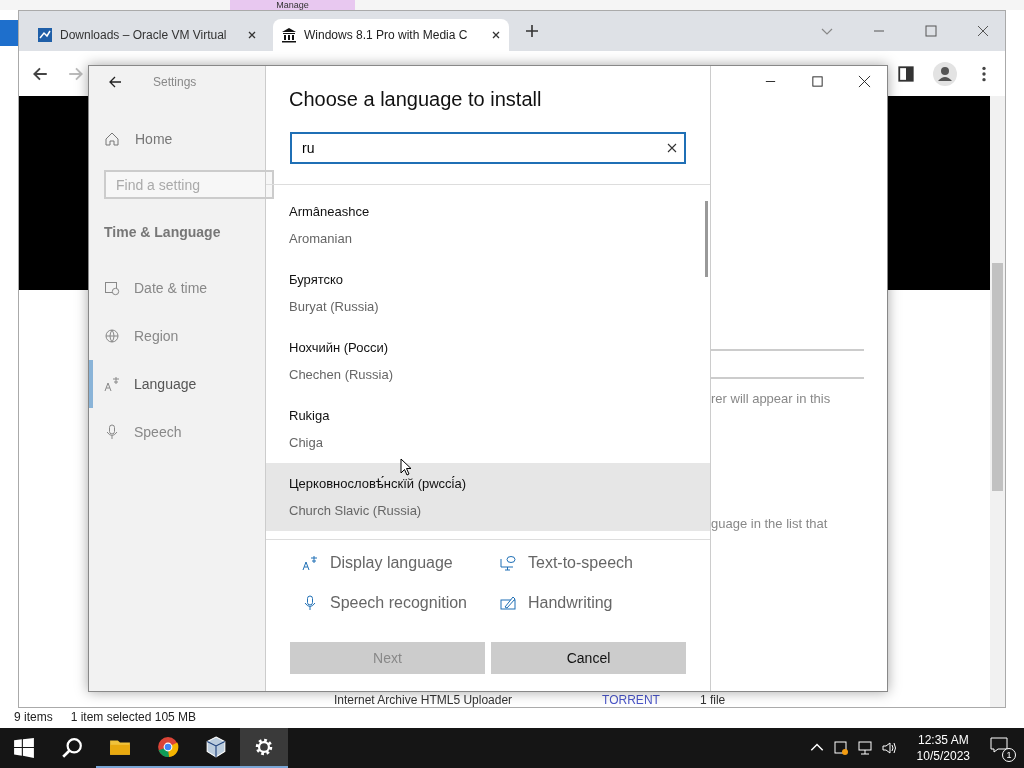 Image resolution: width=1024 pixels, height=768 pixels. I want to click on uploader-text: Internet Archive HTML5 Uploader, so click(423, 700).